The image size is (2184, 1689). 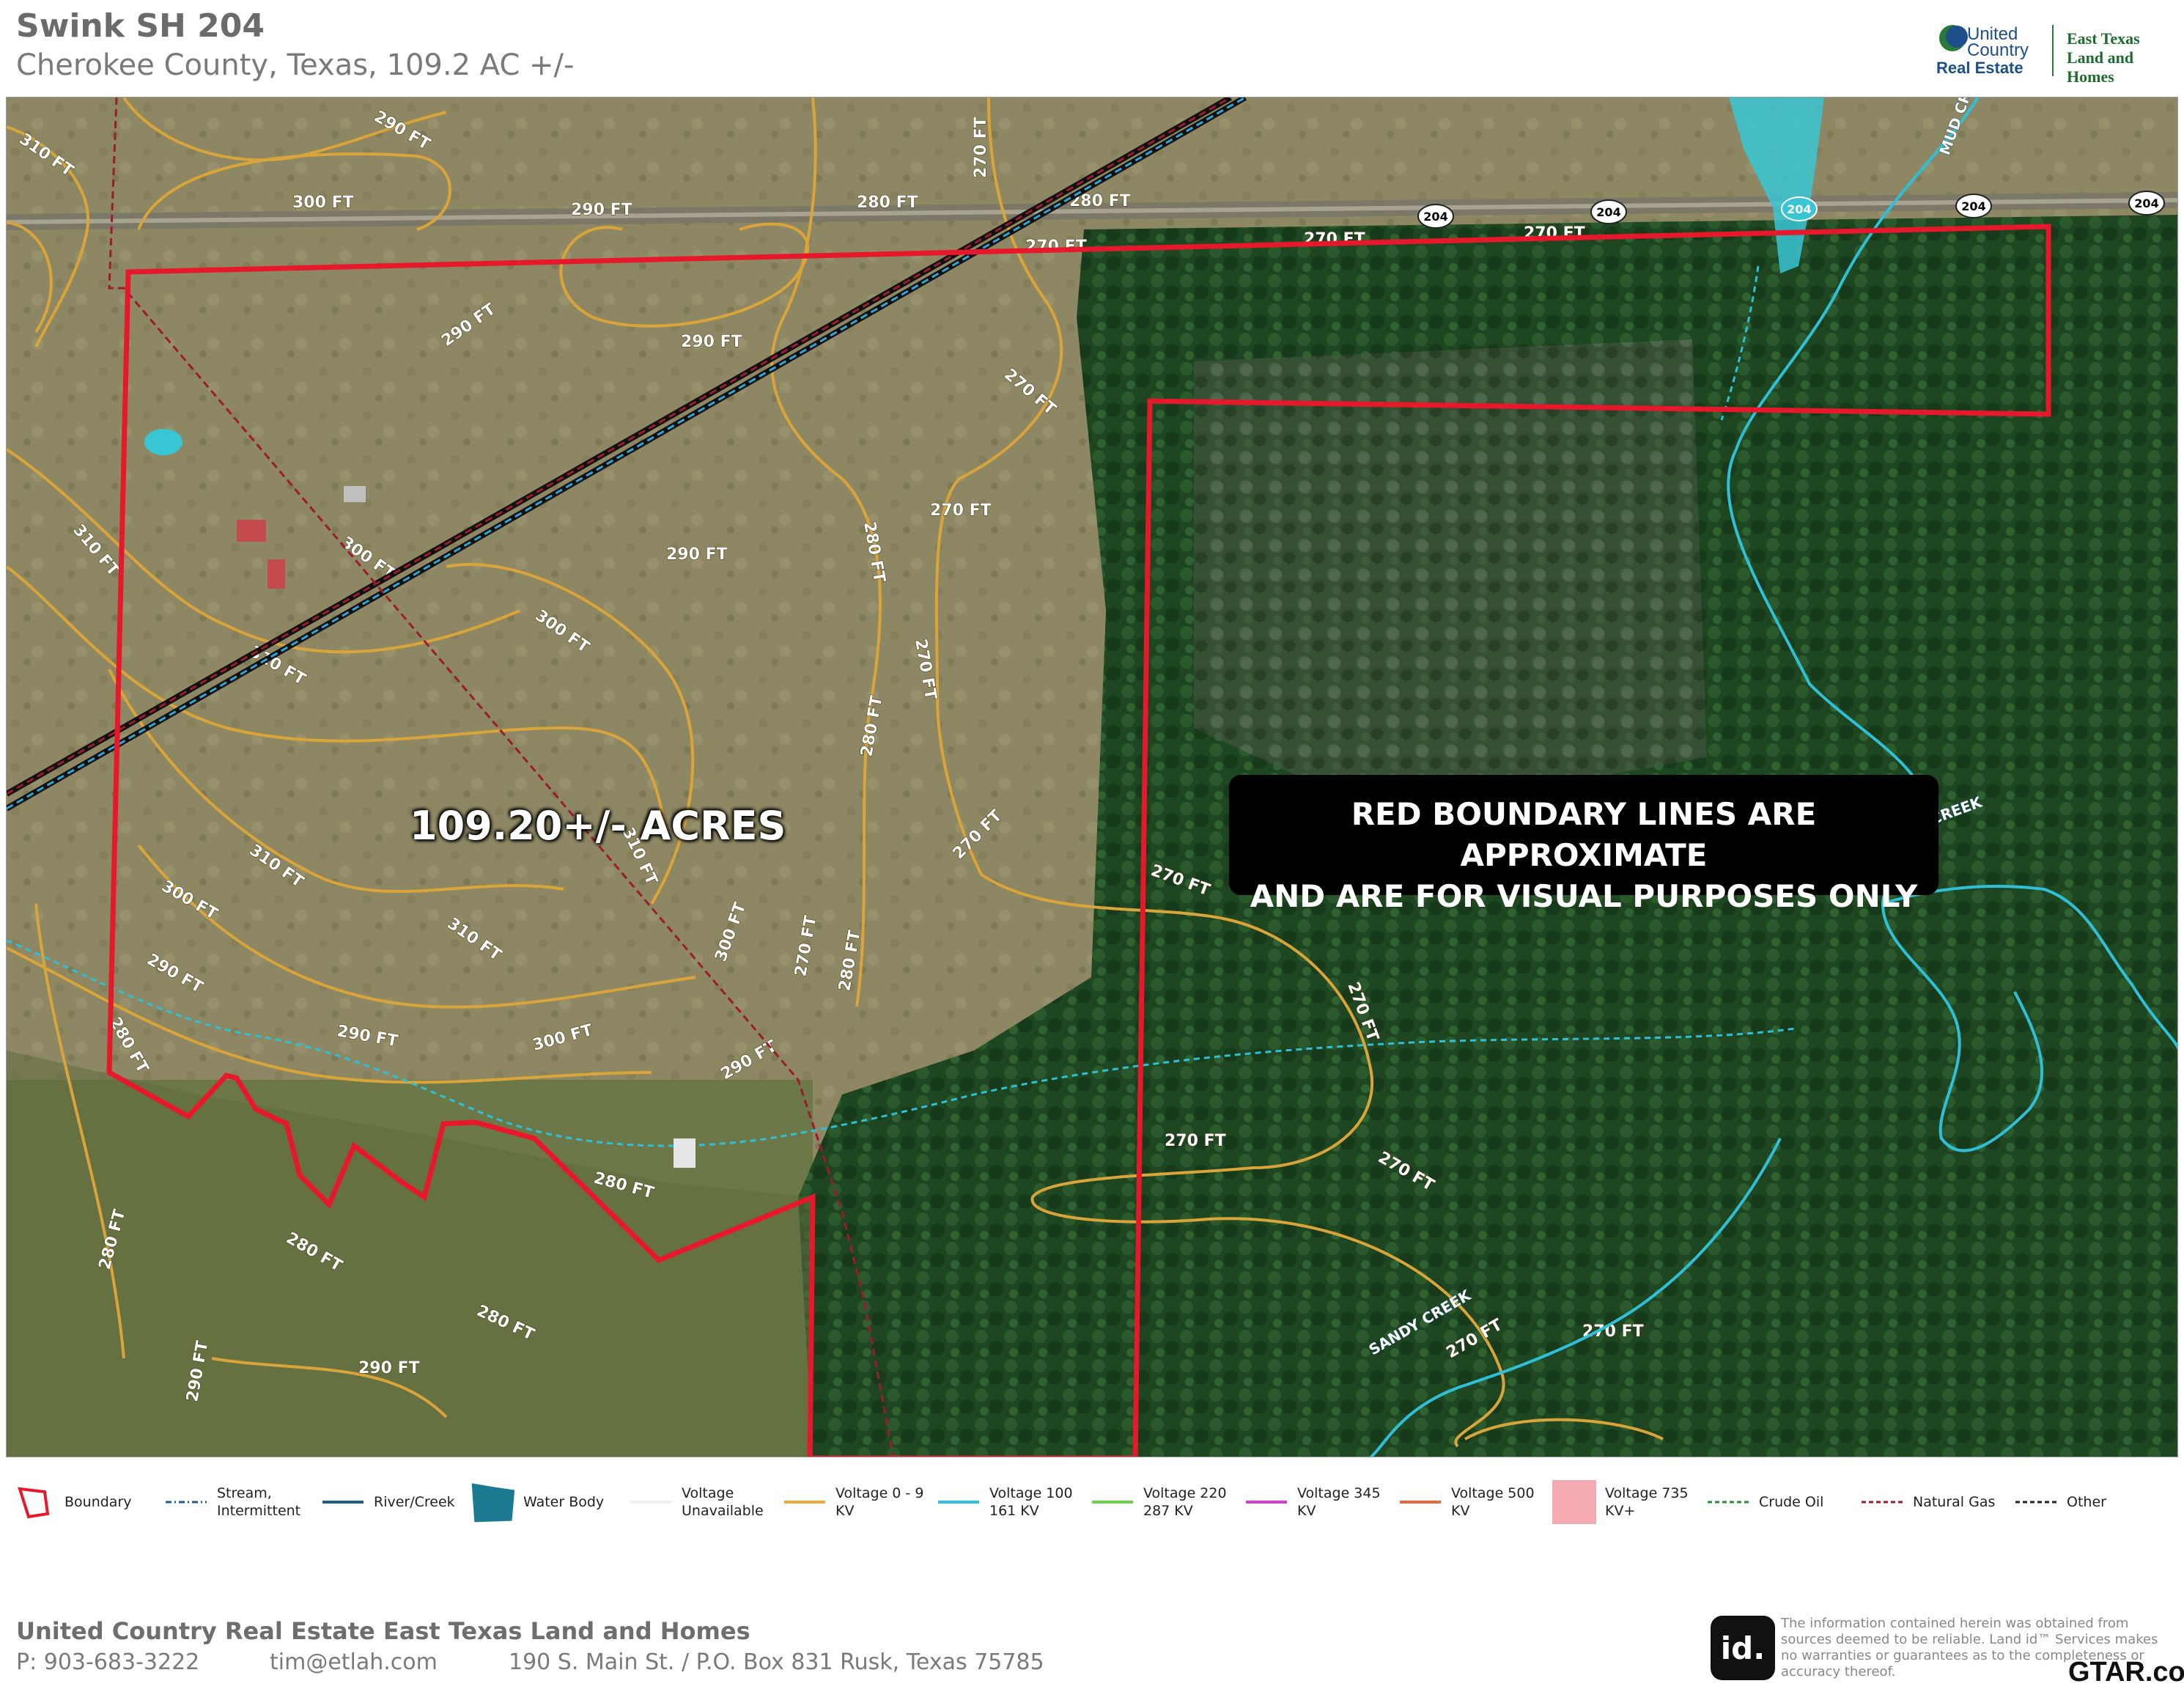 What do you see at coordinates (1998, 50) in the screenshot?
I see `brand-line2: Country` at bounding box center [1998, 50].